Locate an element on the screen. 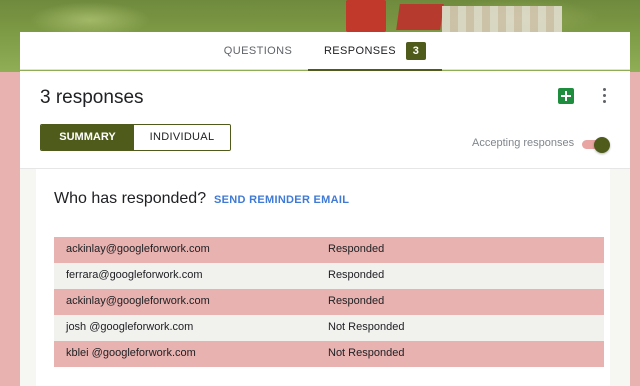 The width and height of the screenshot is (640, 386). accepting-responses-toggle is located at coordinates (595, 145).